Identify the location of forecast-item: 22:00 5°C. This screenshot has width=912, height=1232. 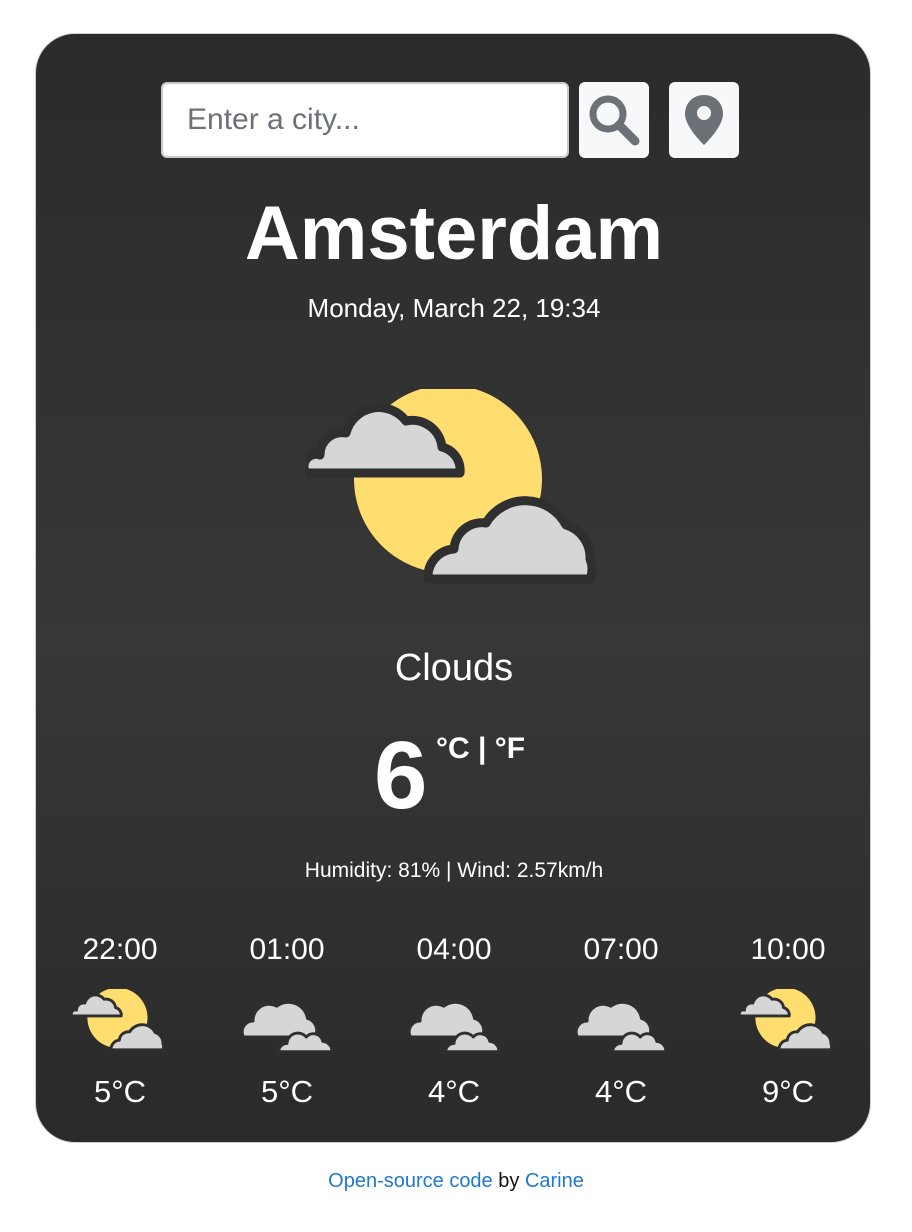
(120, 1021).